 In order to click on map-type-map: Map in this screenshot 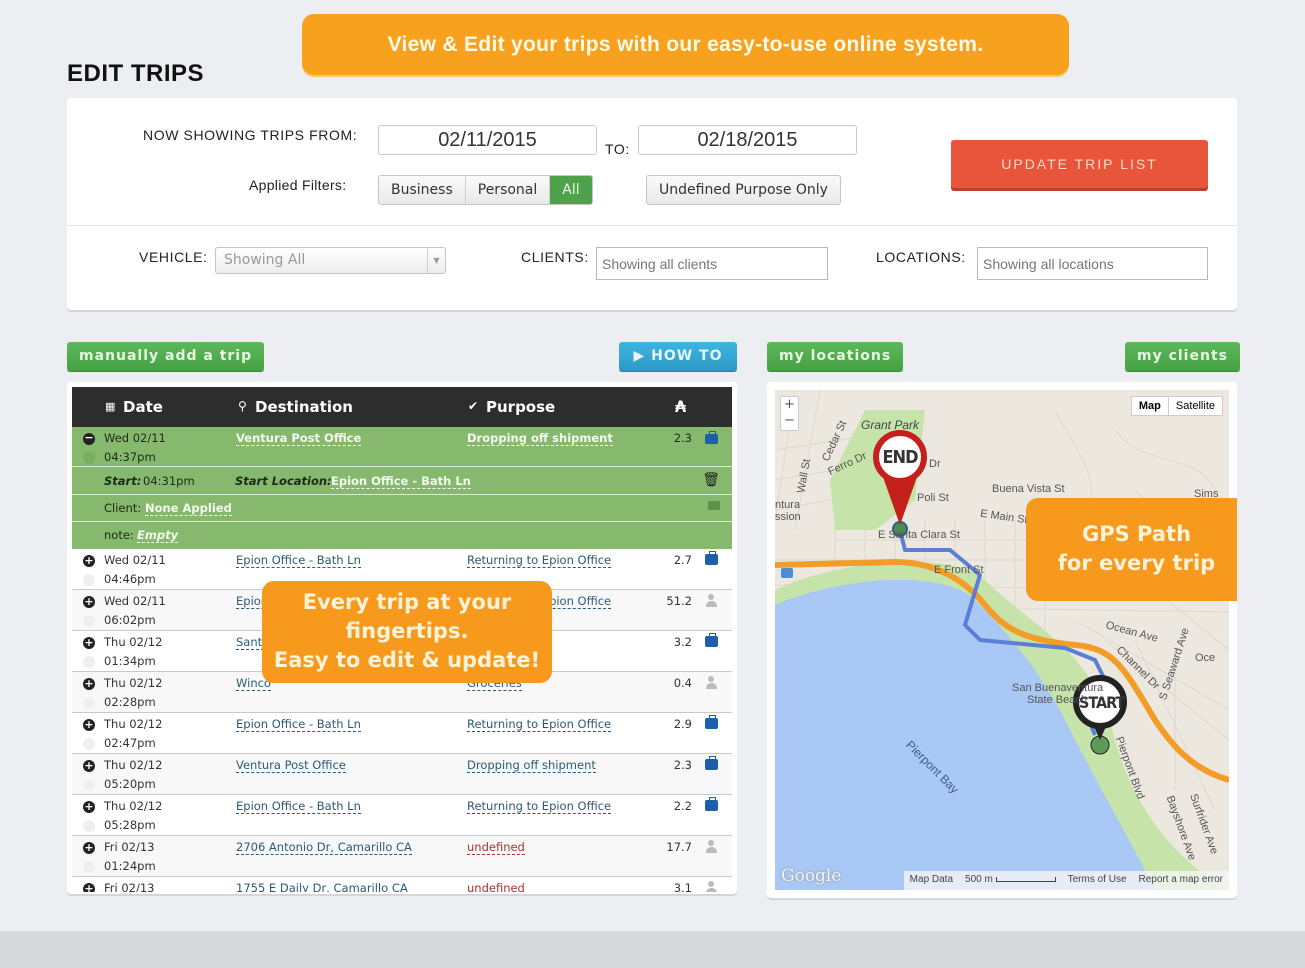, I will do `click(1150, 406)`.